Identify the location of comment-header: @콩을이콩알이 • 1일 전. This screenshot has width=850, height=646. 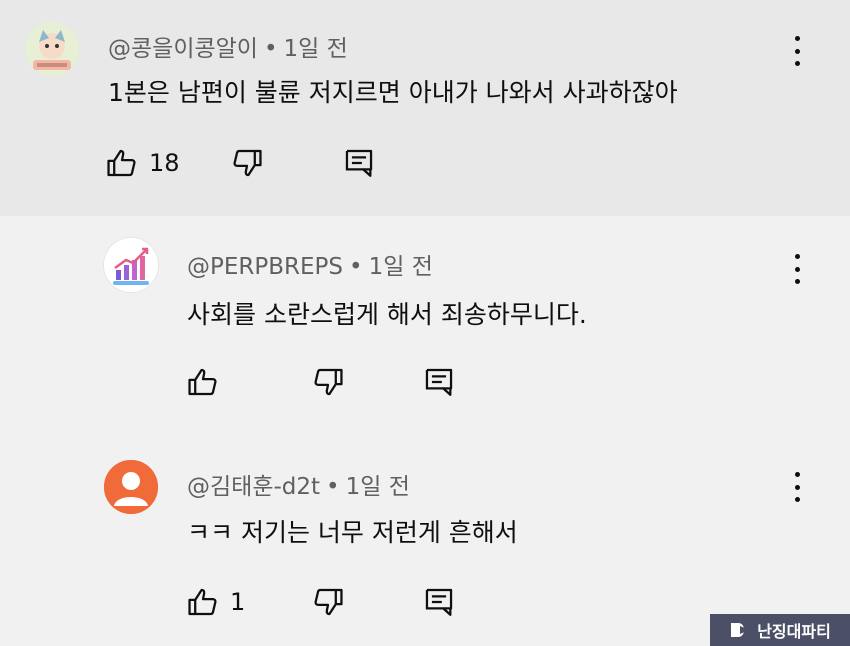
(228, 46).